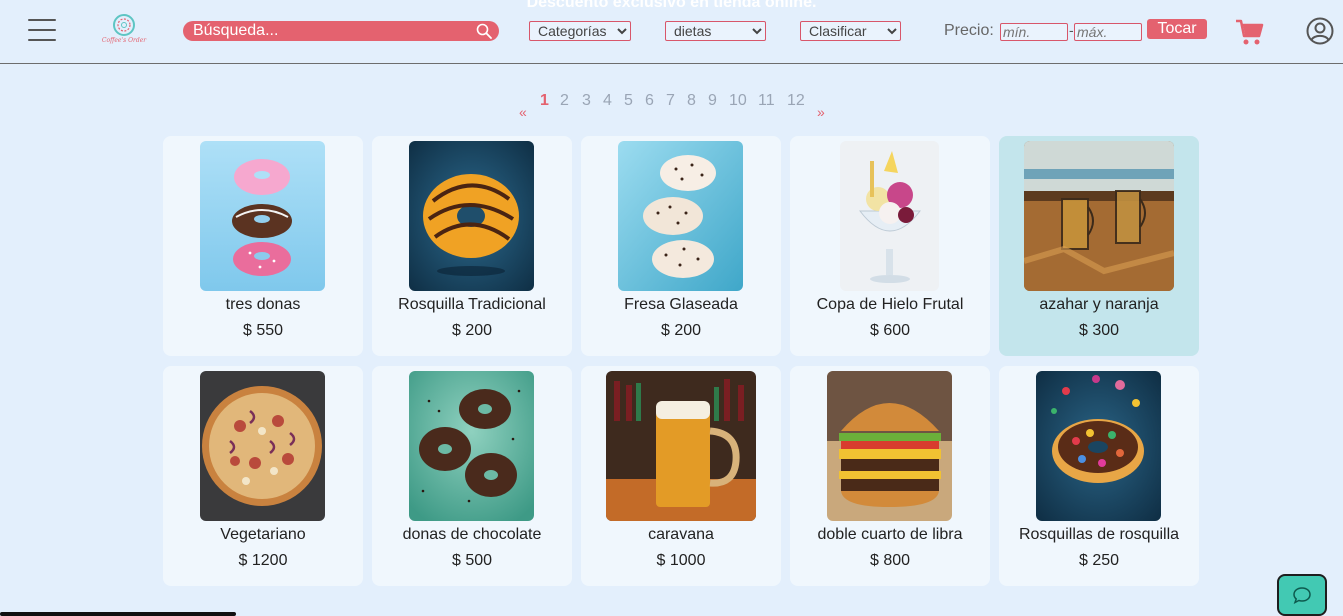 The width and height of the screenshot is (1343, 616). I want to click on tea-glasses-image, so click(1099, 216).